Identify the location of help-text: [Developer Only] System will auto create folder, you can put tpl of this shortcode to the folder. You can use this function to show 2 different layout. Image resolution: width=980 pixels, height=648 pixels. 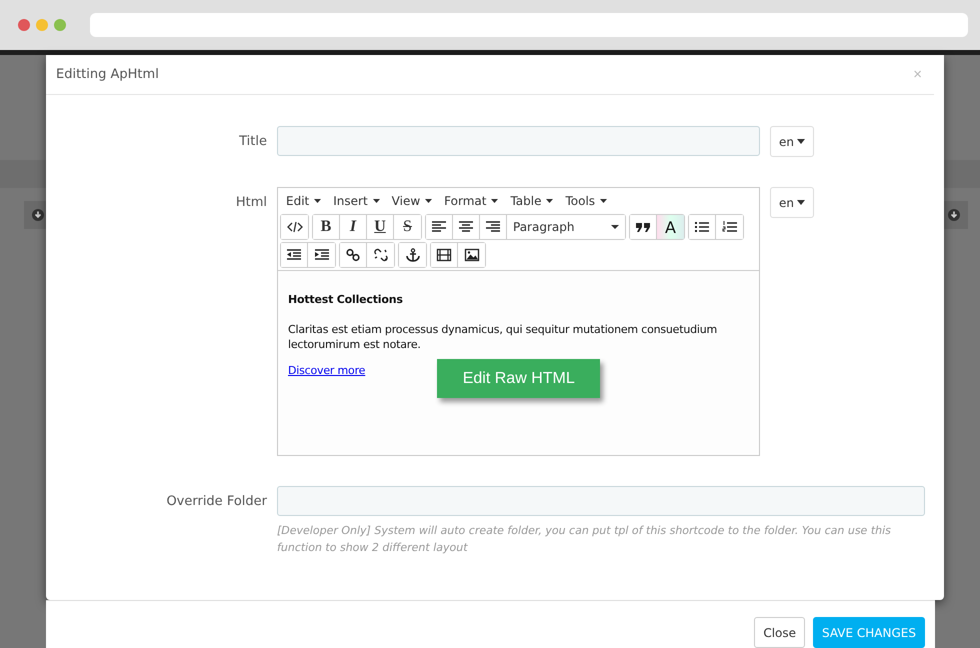
(584, 539).